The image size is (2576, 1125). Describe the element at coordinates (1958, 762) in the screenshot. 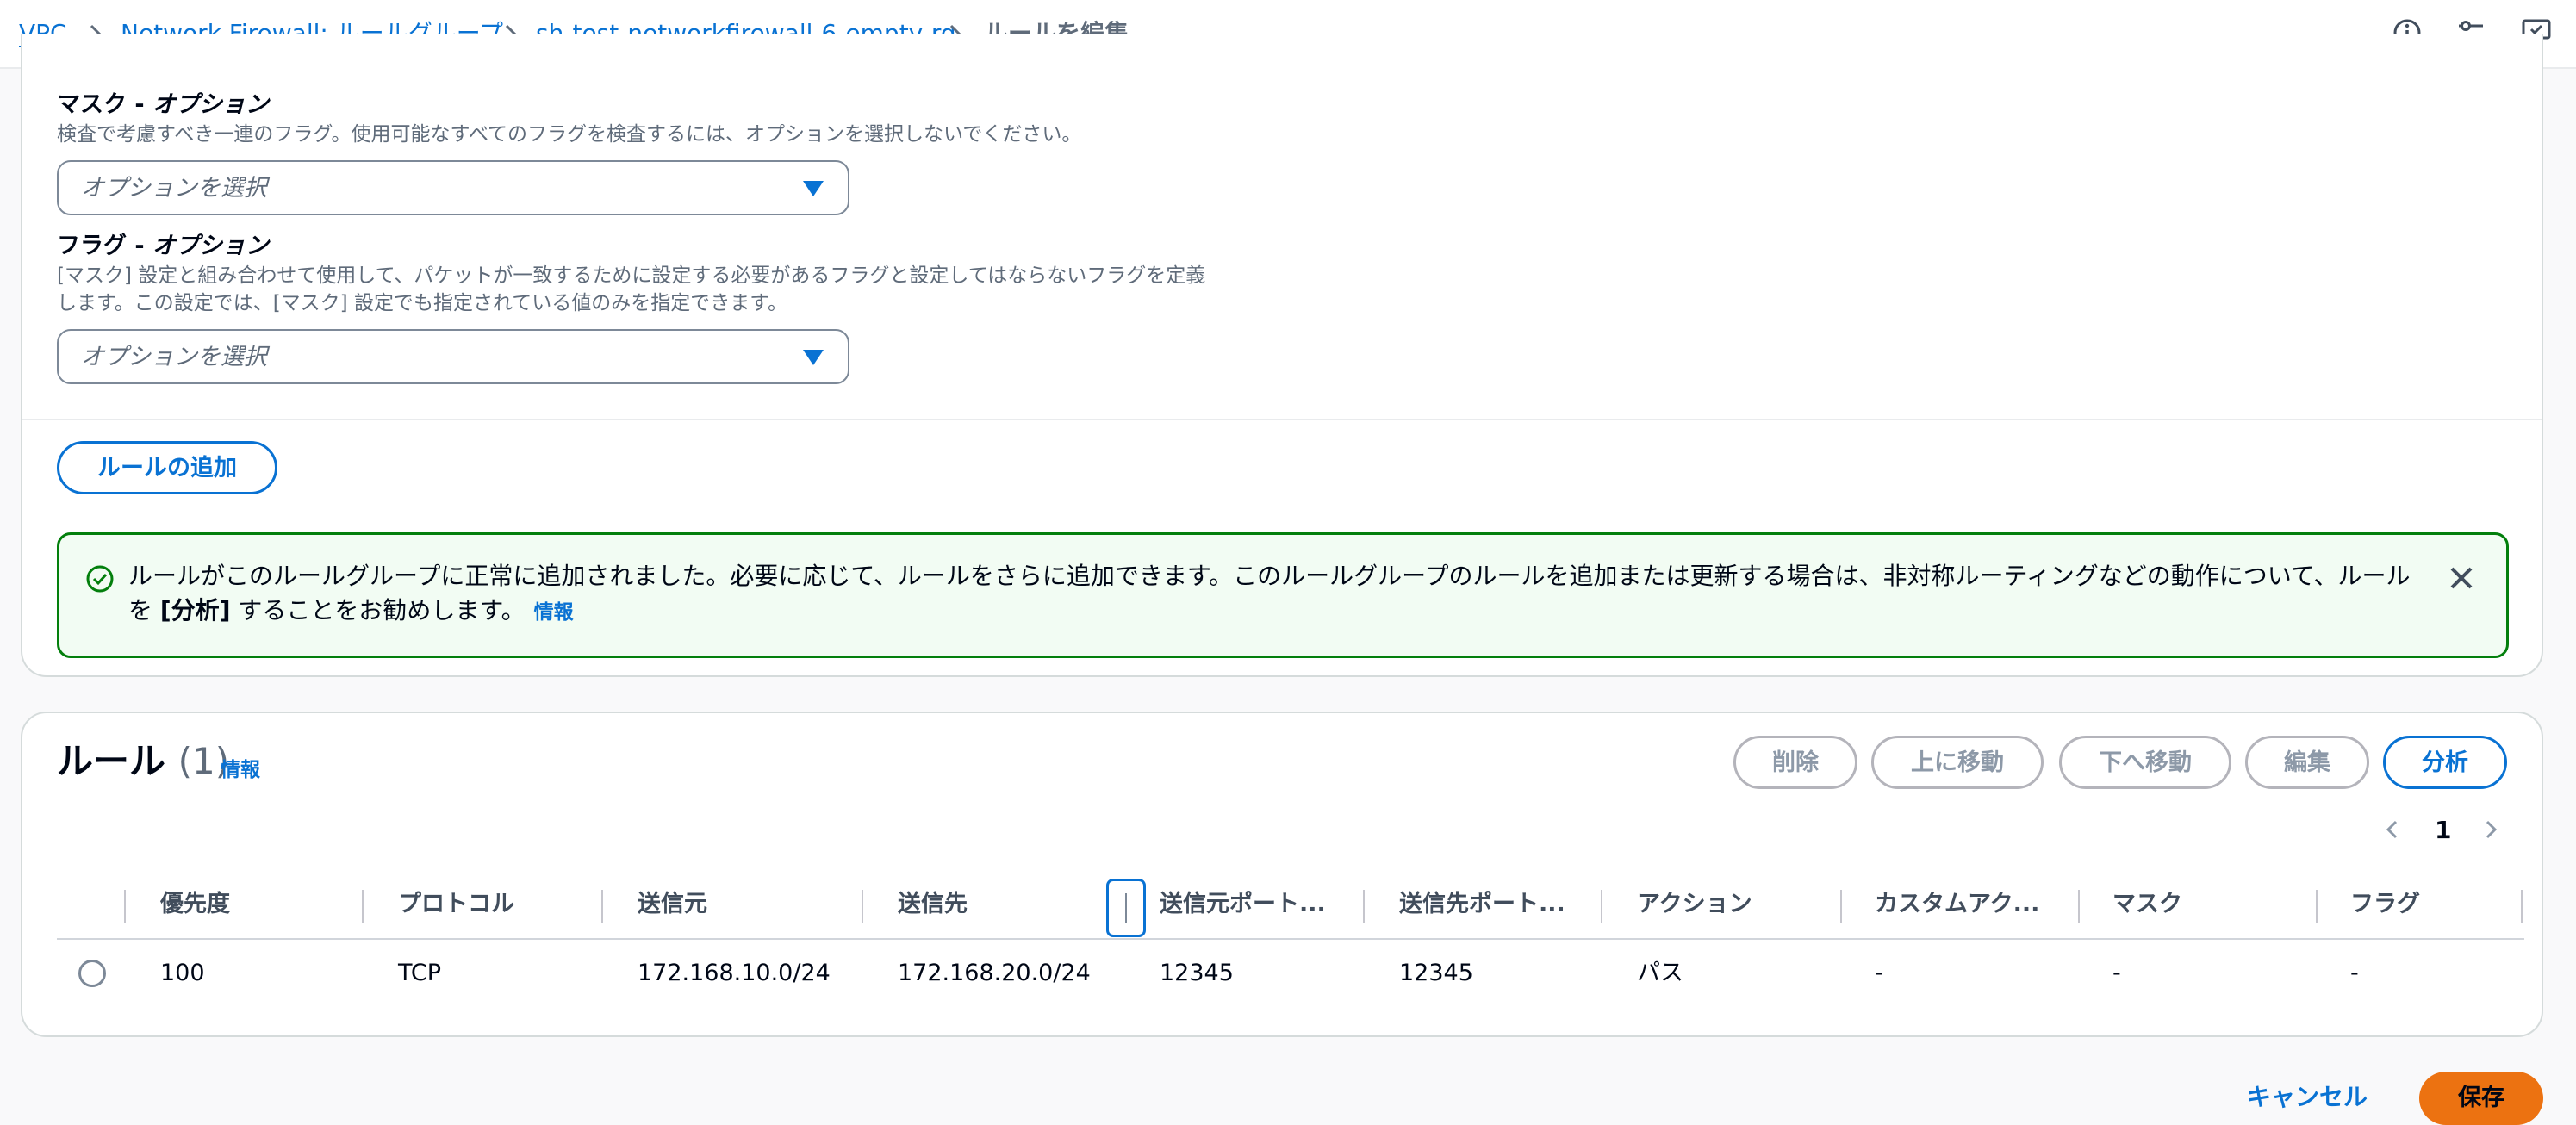

I see `move-up-button: 上に移動` at that location.